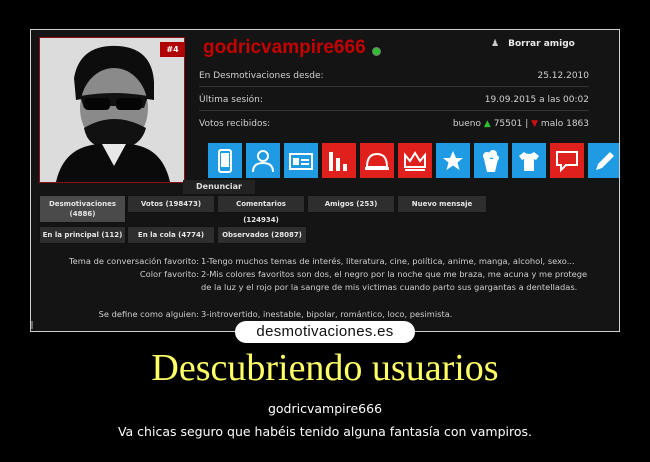 This screenshot has width=650, height=462. Describe the element at coordinates (134, 261) in the screenshot. I see `topic-label: Tema de conversación favorito:` at that location.